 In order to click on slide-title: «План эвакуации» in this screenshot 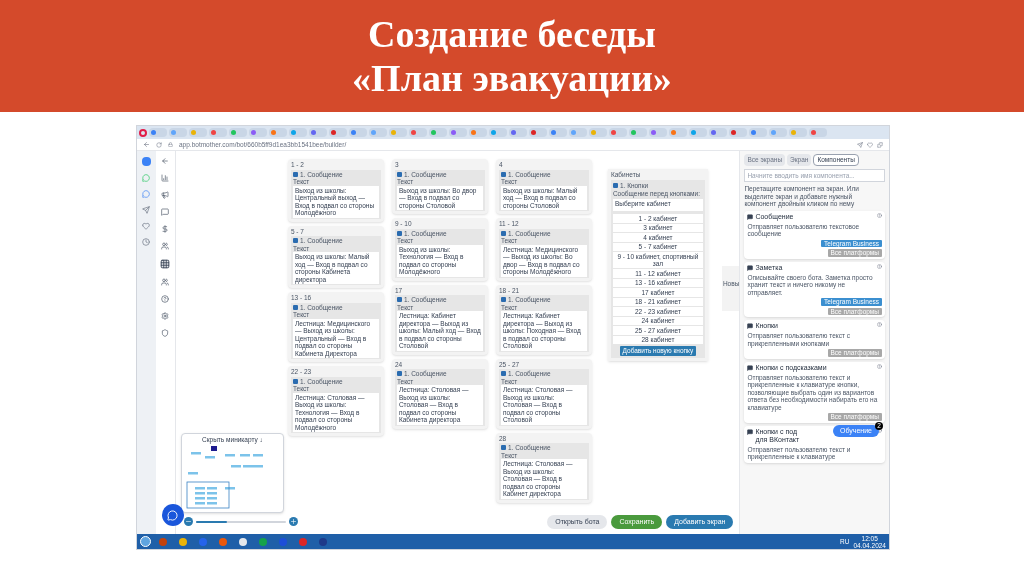, I will do `click(512, 78)`.